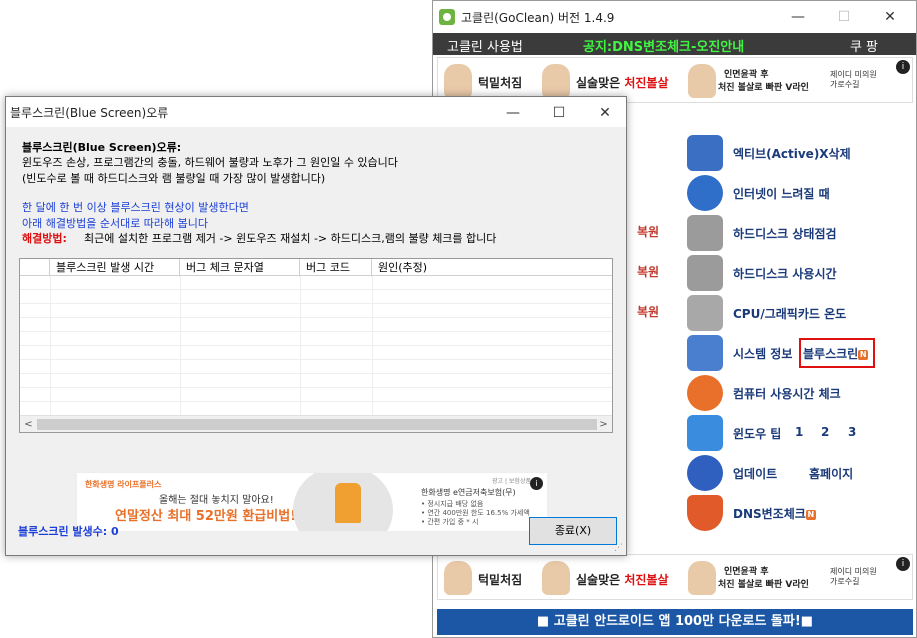 Image resolution: width=917 pixels, height=638 pixels. I want to click on ad-product-name: 한화생명 e연금저축보험(무), so click(468, 492).